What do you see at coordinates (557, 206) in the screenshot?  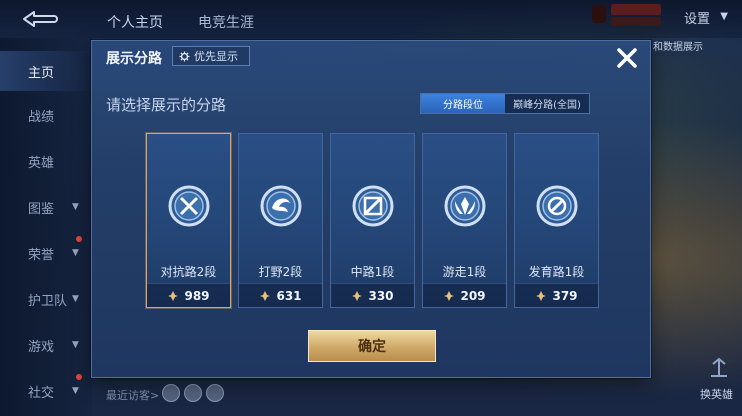 I see `farm-lane-emblem-icon` at bounding box center [557, 206].